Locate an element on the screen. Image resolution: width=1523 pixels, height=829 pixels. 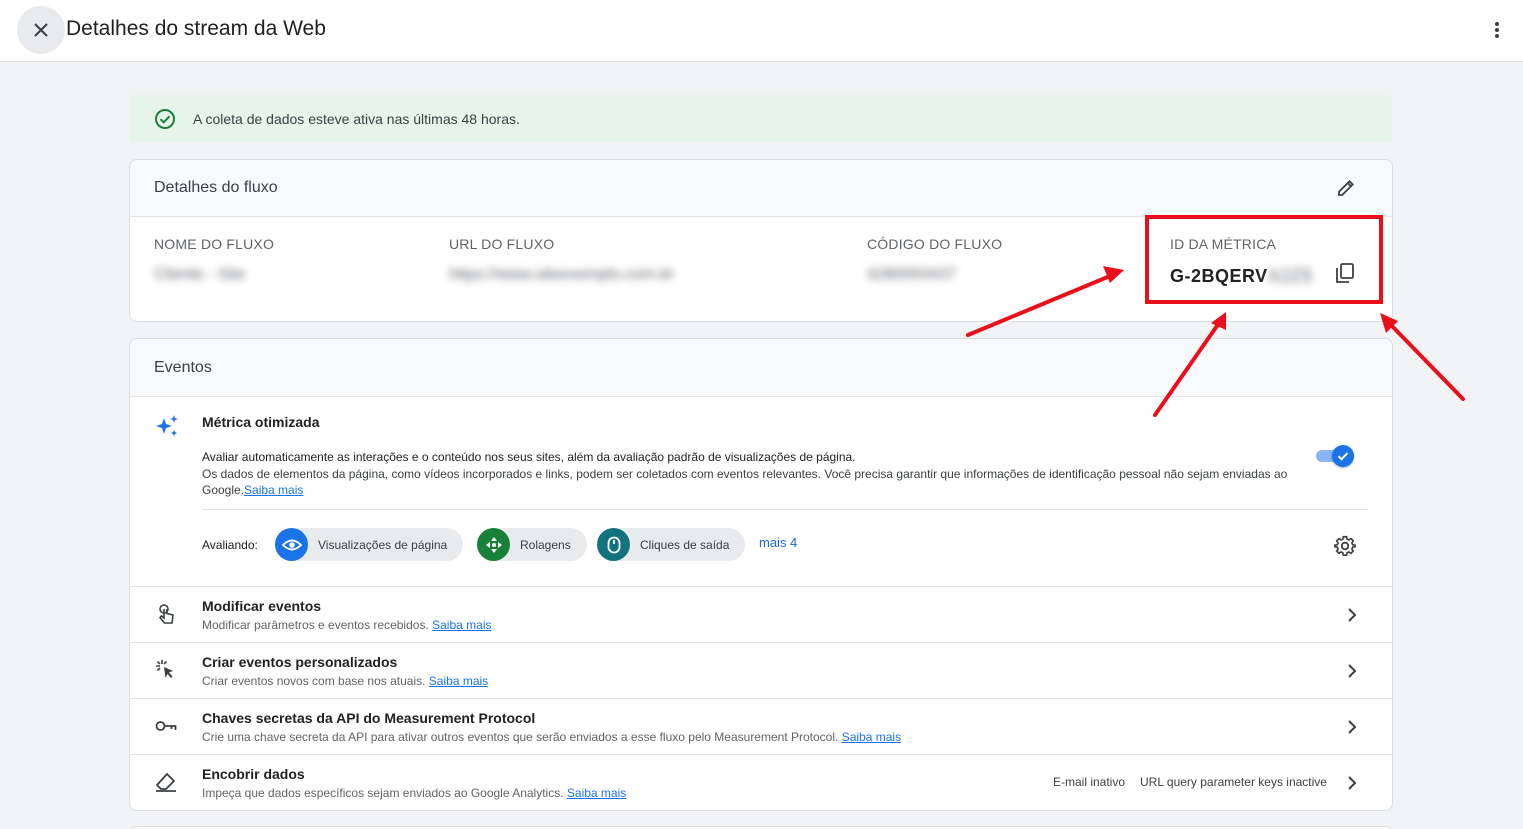
stream-name-field: NOME DO FLUXO Cliente - Site is located at coordinates (214, 260).